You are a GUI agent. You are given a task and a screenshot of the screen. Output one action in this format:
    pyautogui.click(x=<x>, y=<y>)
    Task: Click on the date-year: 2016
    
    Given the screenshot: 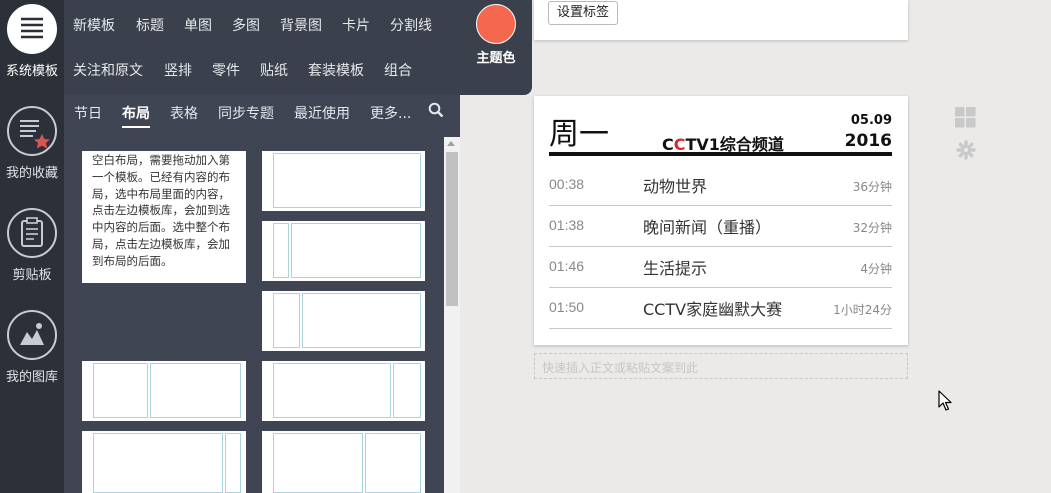 What is the action you would take?
    pyautogui.click(x=868, y=141)
    